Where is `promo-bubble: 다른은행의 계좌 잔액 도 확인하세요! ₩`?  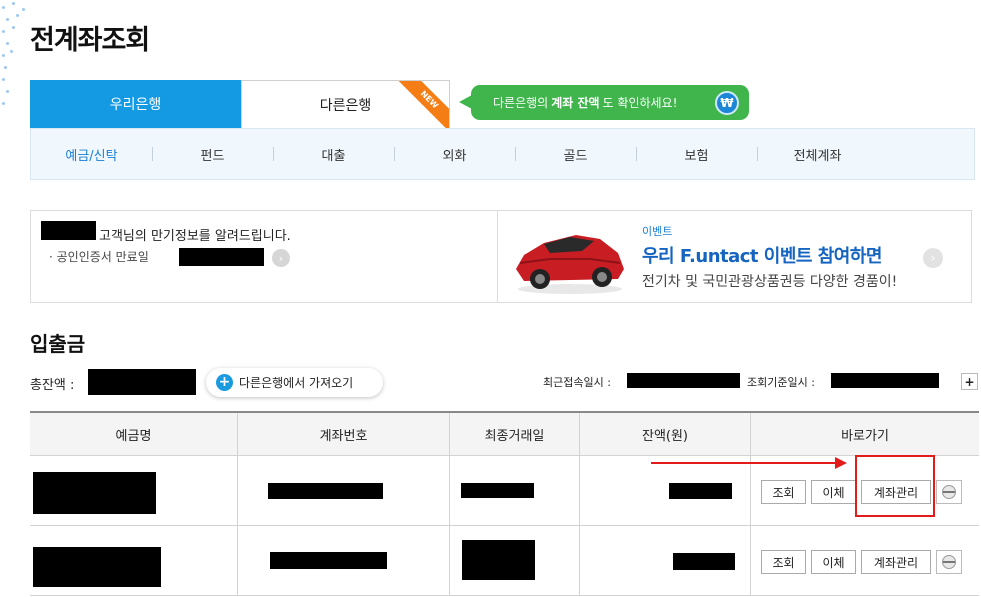 promo-bubble: 다른은행의 계좌 잔액 도 확인하세요! ₩ is located at coordinates (604, 102).